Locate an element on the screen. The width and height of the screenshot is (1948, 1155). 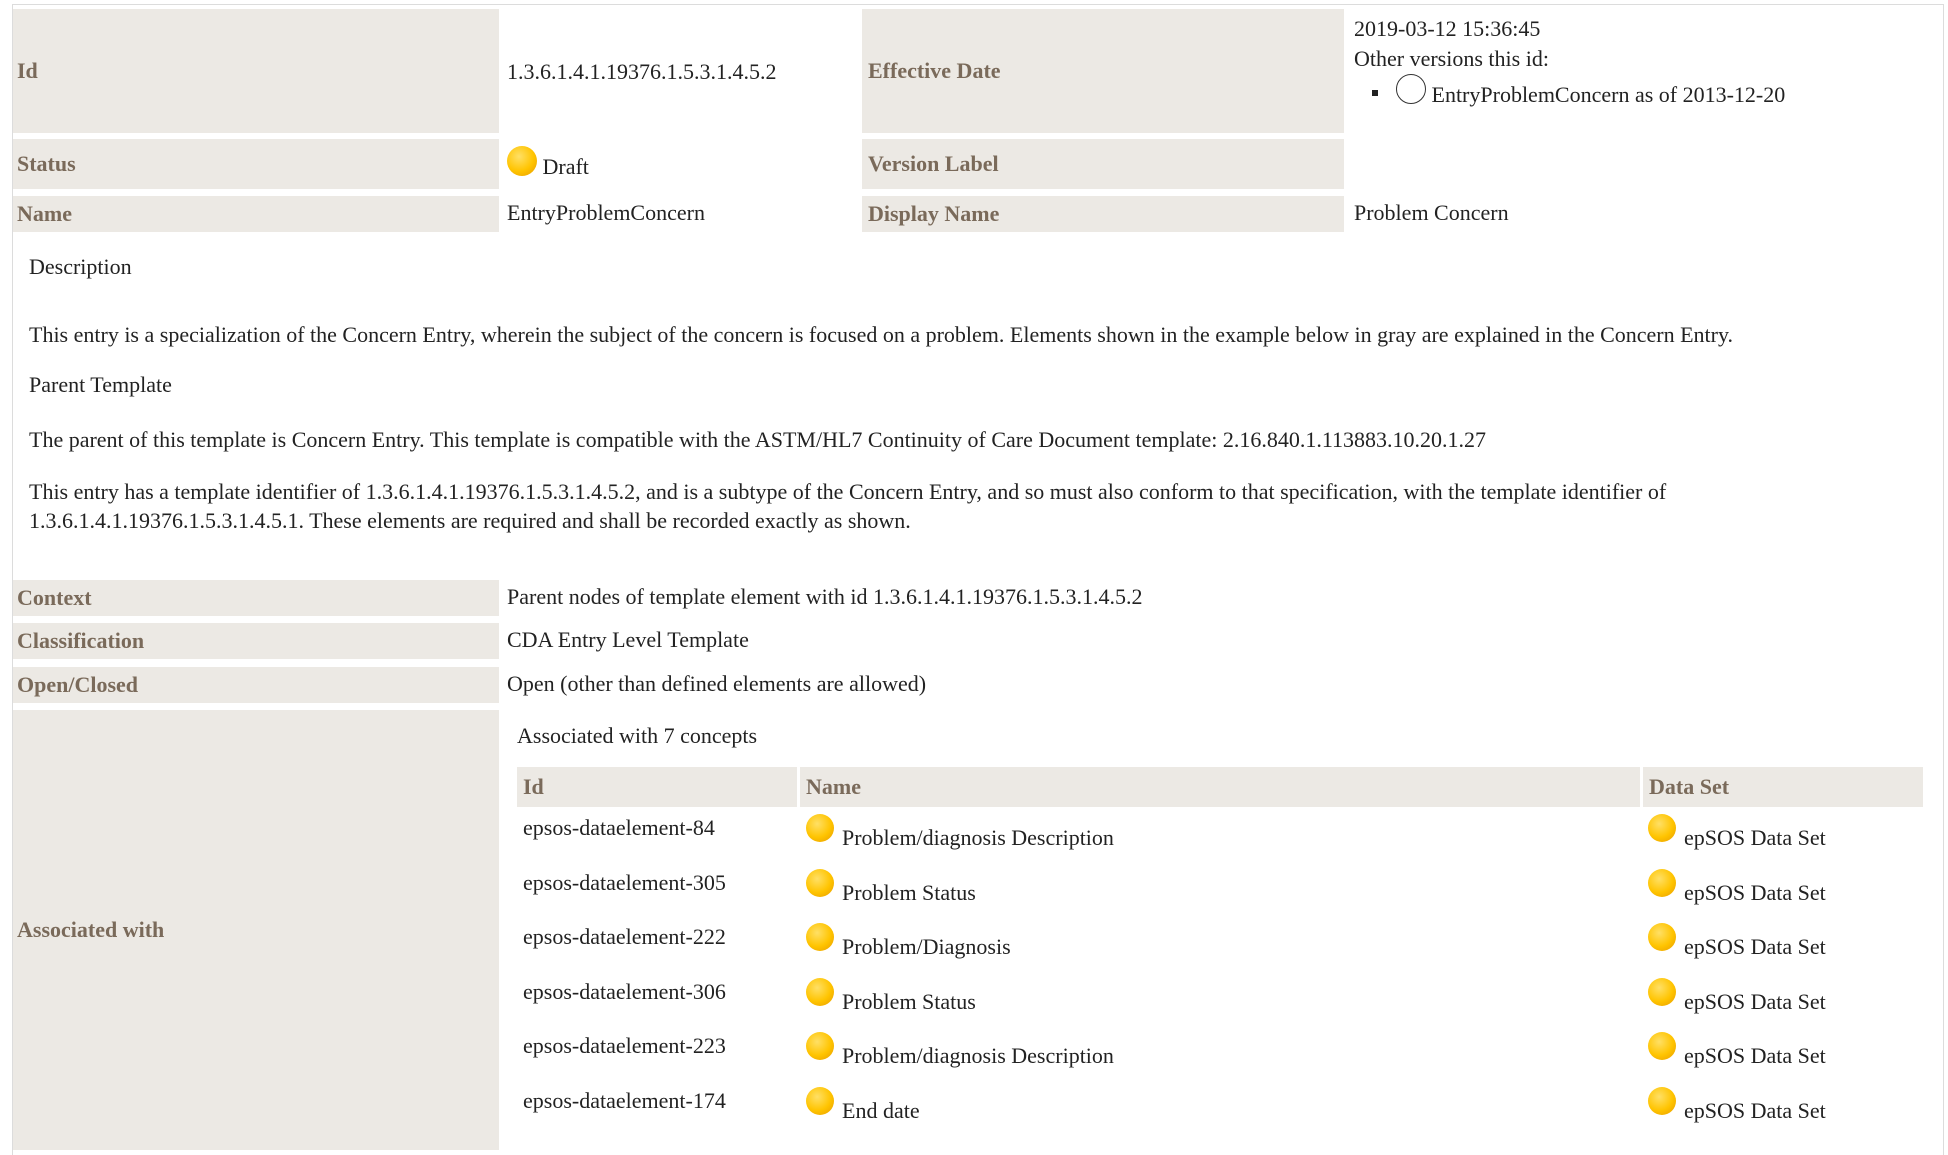
display-name-value: Problem Concern is located at coordinates (1431, 212).